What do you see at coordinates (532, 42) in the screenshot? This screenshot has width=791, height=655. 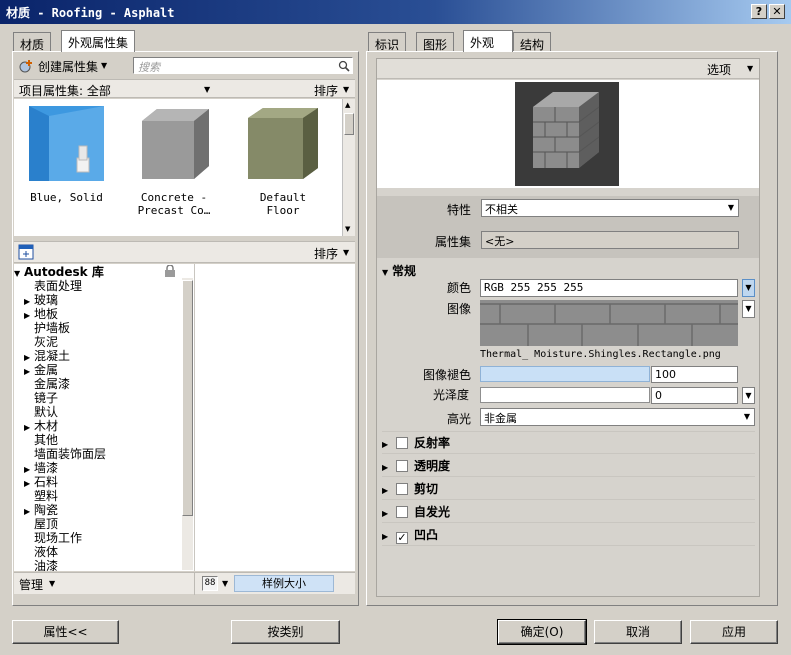 I see `tab-structure: 结构` at bounding box center [532, 42].